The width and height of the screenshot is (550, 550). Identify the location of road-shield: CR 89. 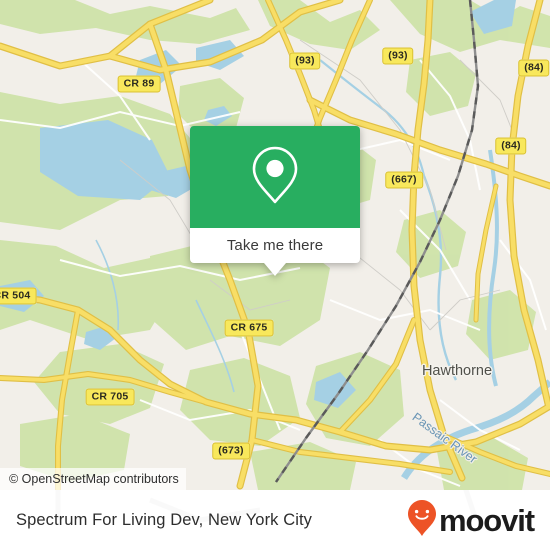
(139, 84).